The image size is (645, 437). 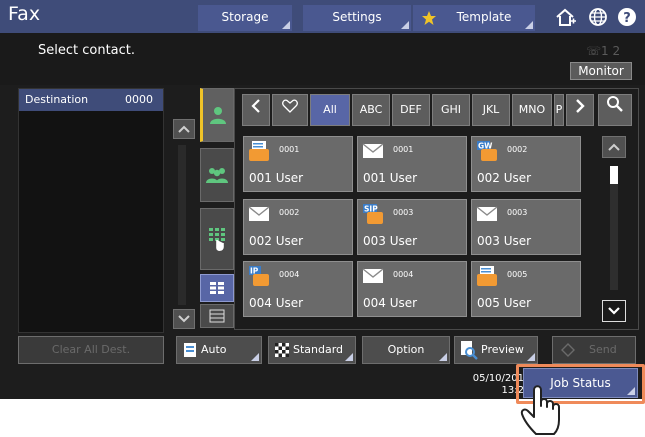 What do you see at coordinates (502, 349) in the screenshot?
I see `preview-label: Preview` at bounding box center [502, 349].